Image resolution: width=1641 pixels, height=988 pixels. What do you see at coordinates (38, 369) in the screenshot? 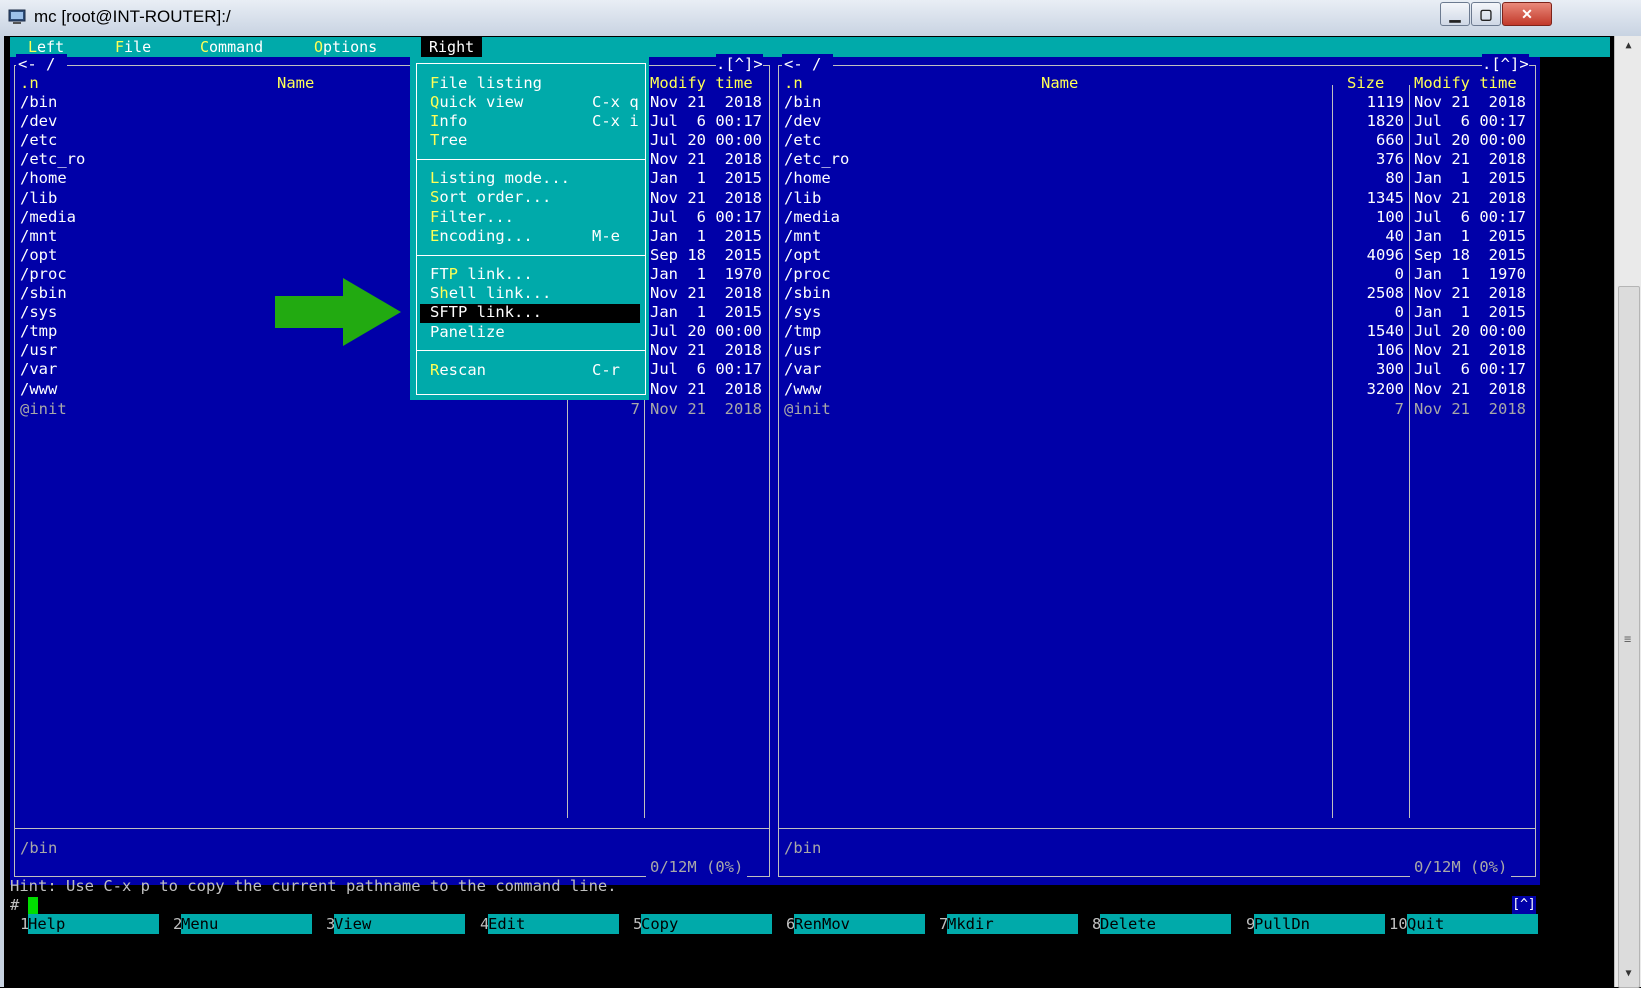
I see `left-file-name: /var` at bounding box center [38, 369].